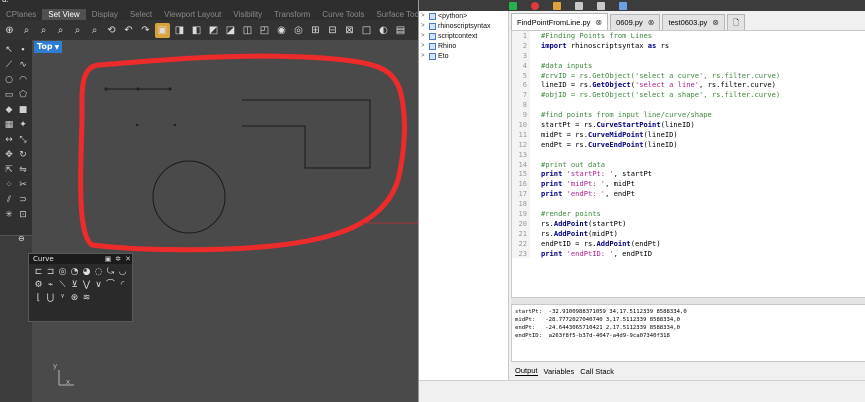  Describe the element at coordinates (9, 185) in the screenshot. I see `array-icon: ⁘` at that location.